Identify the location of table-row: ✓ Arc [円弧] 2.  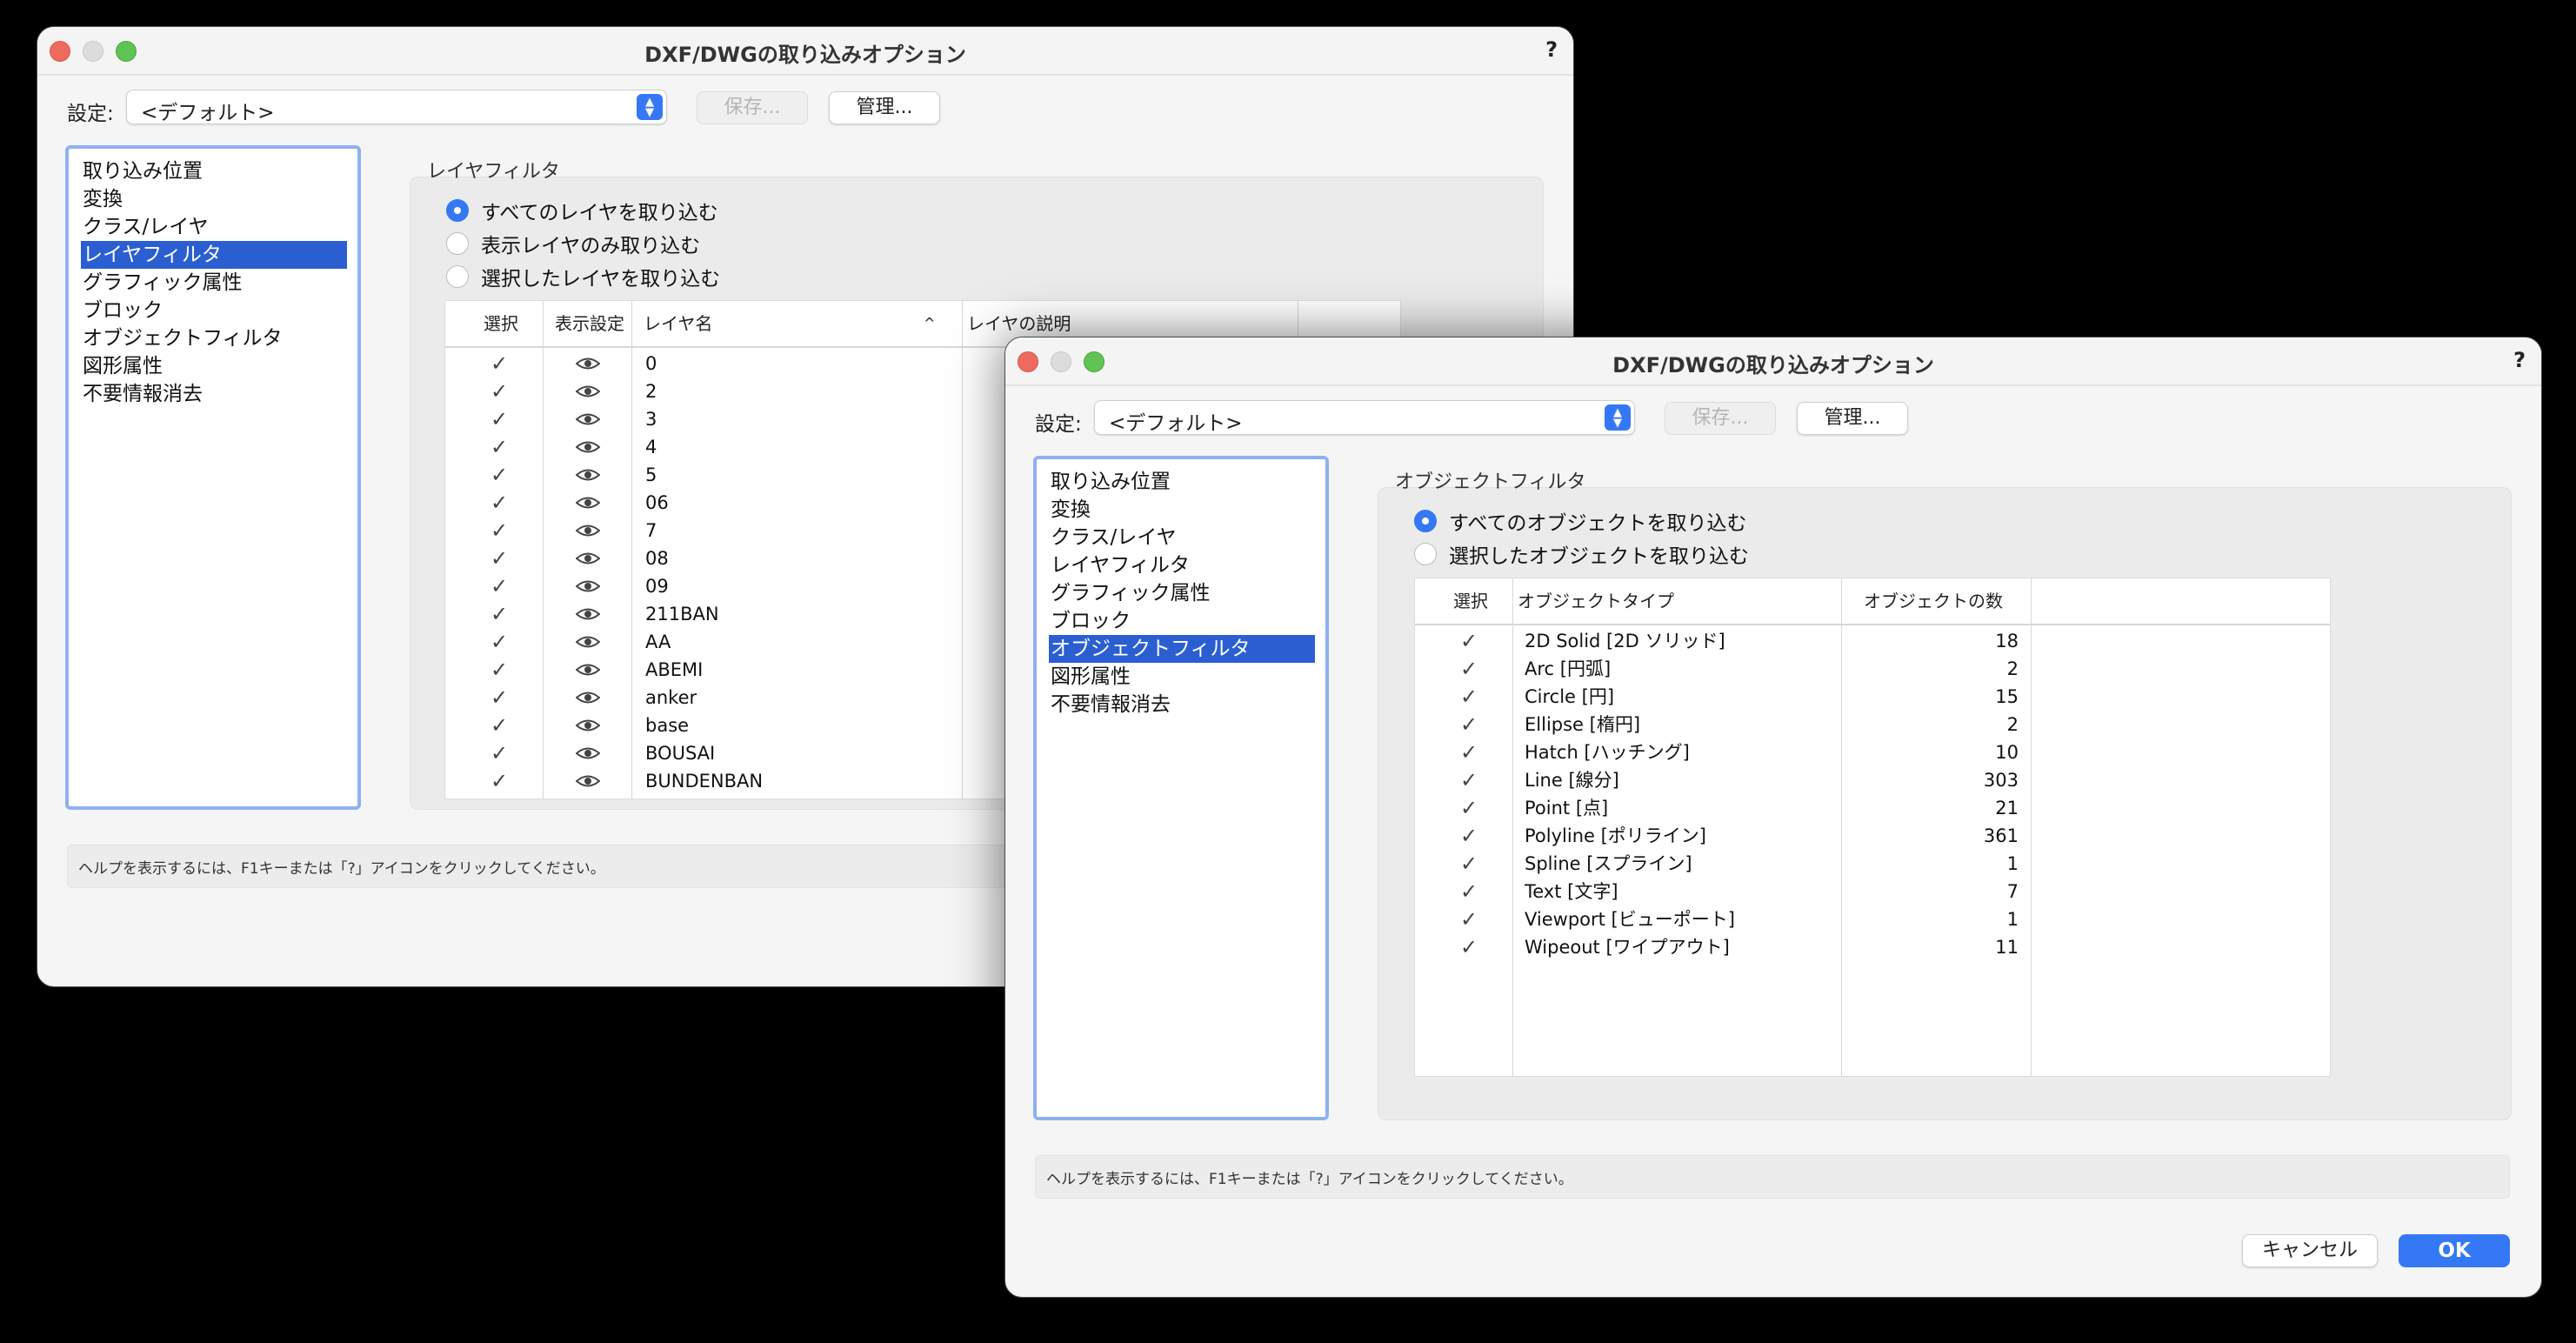
(1873, 669).